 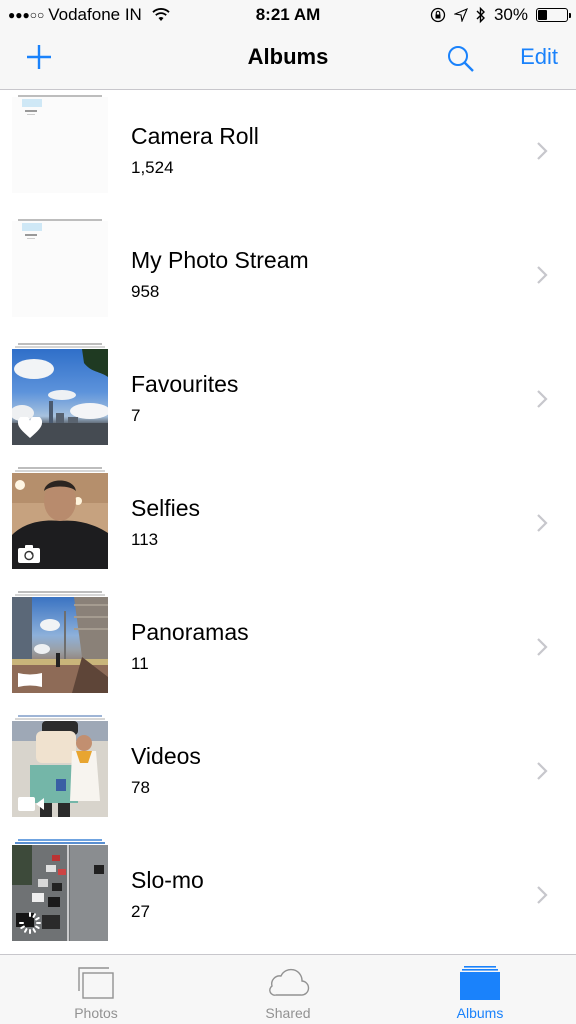 What do you see at coordinates (288, 897) in the screenshot?
I see `album-row-slo-mo: Slo-mo 27` at bounding box center [288, 897].